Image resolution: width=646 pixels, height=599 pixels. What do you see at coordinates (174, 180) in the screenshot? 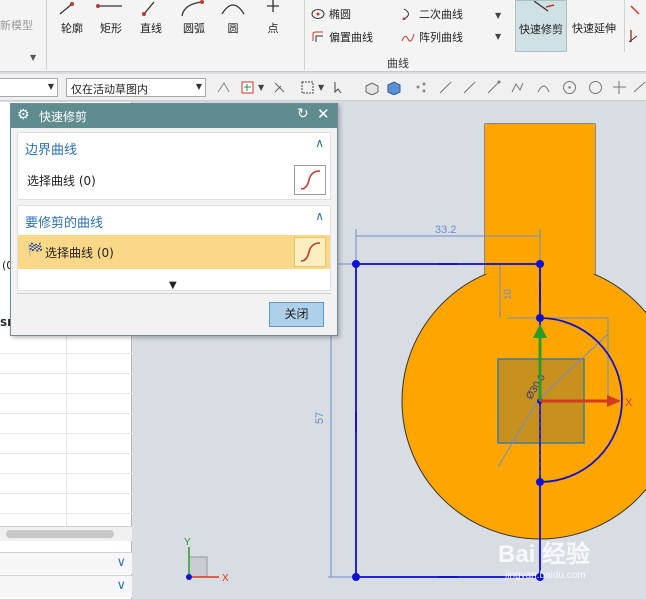
I see `boundary-select-curve: 选择曲线 (0)` at bounding box center [174, 180].